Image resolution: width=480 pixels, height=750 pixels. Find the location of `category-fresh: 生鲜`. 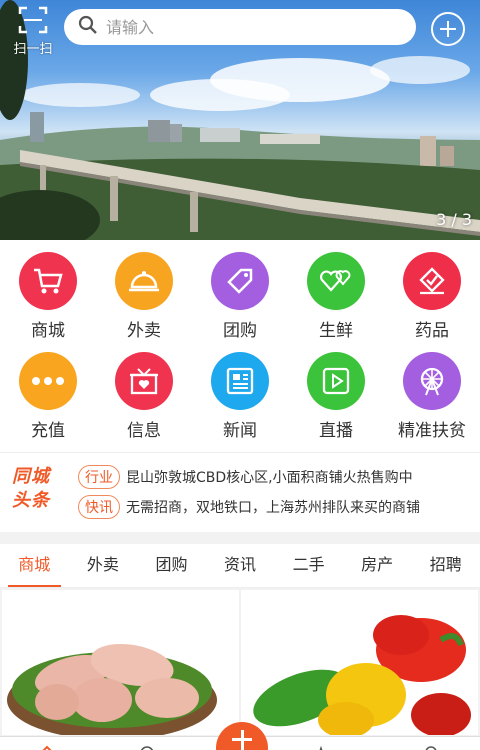

category-fresh: 生鲜 is located at coordinates (336, 290).